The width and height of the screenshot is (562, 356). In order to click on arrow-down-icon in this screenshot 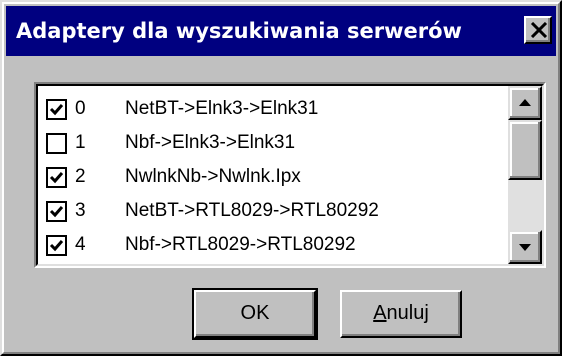, I will do `click(525, 247)`.